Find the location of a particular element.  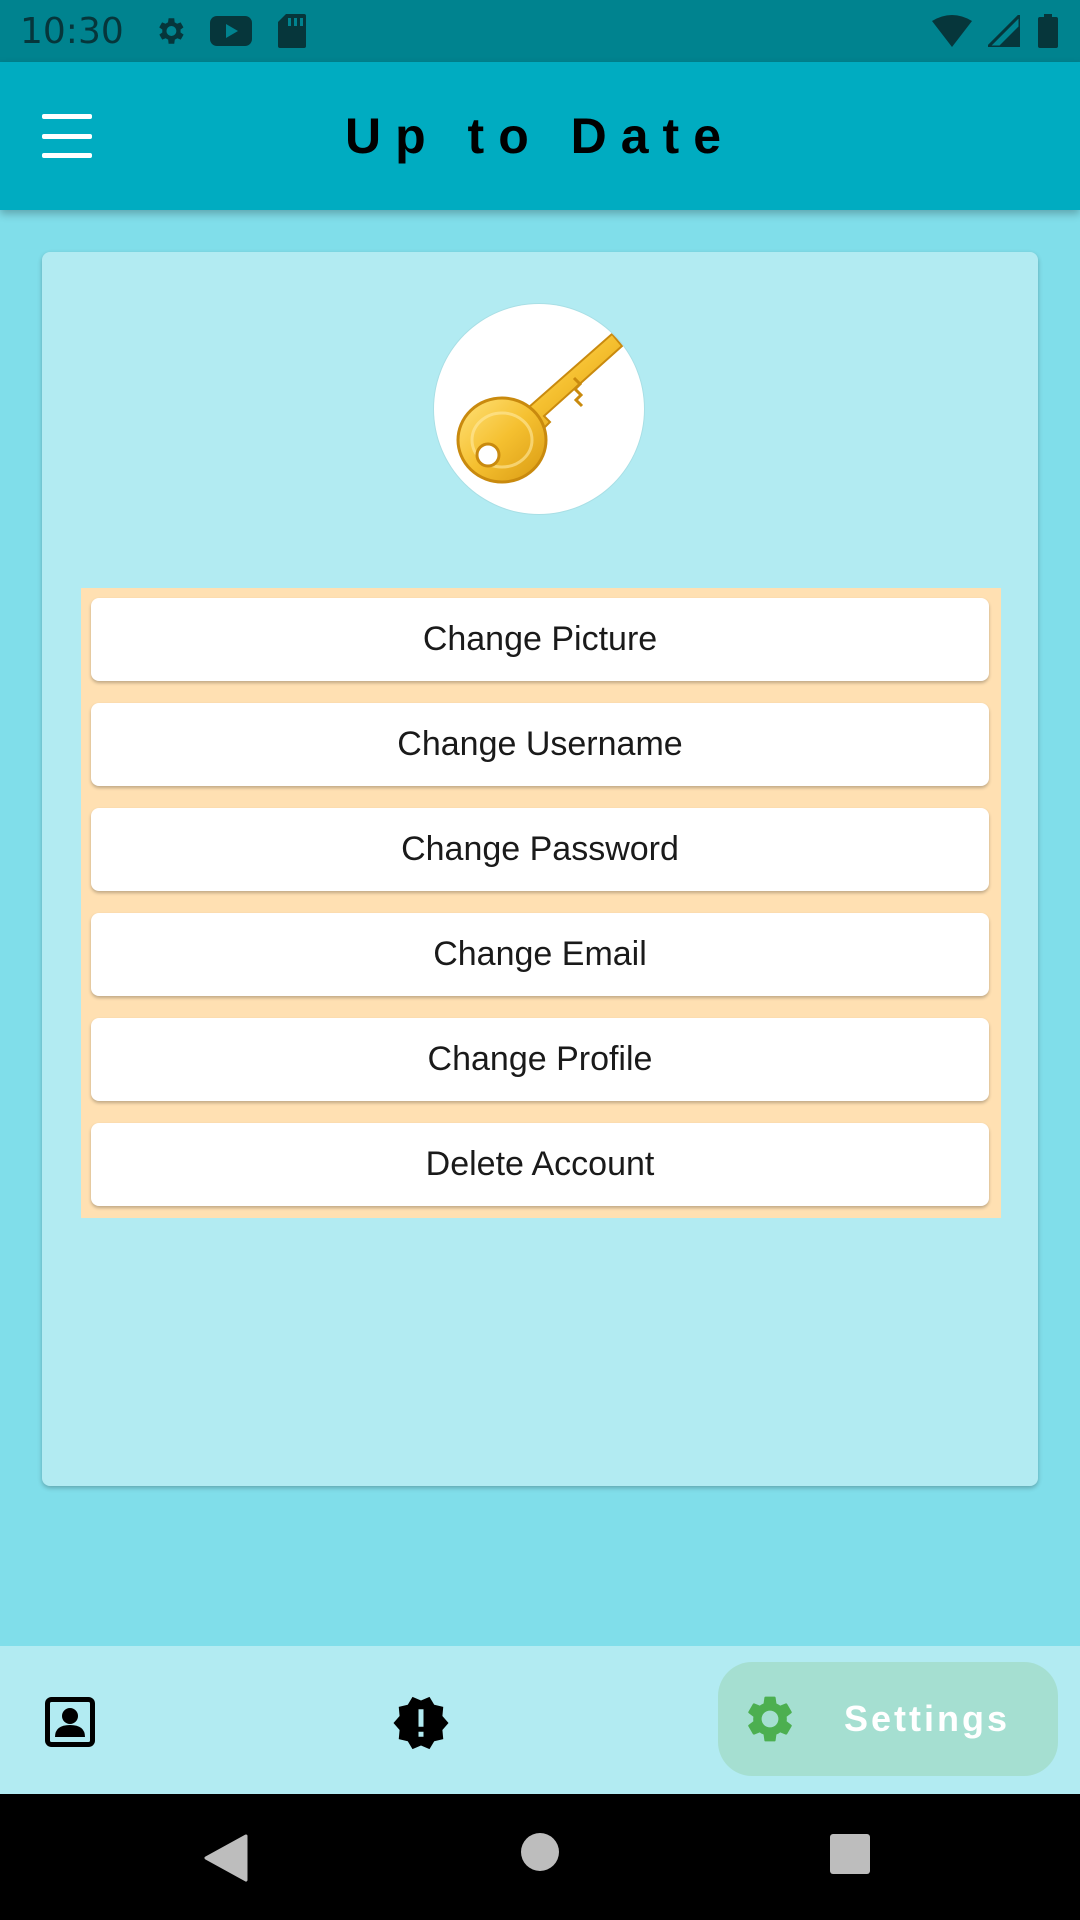

youtube-icon is located at coordinates (230, 31).